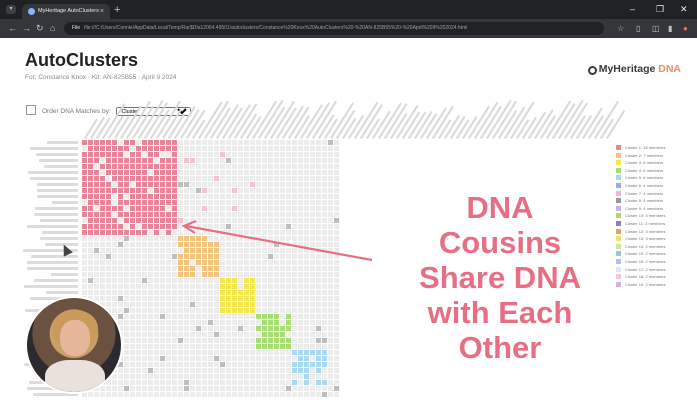 The width and height of the screenshot is (697, 400). What do you see at coordinates (632, 9) in the screenshot?
I see `minimize-button: –` at bounding box center [632, 9].